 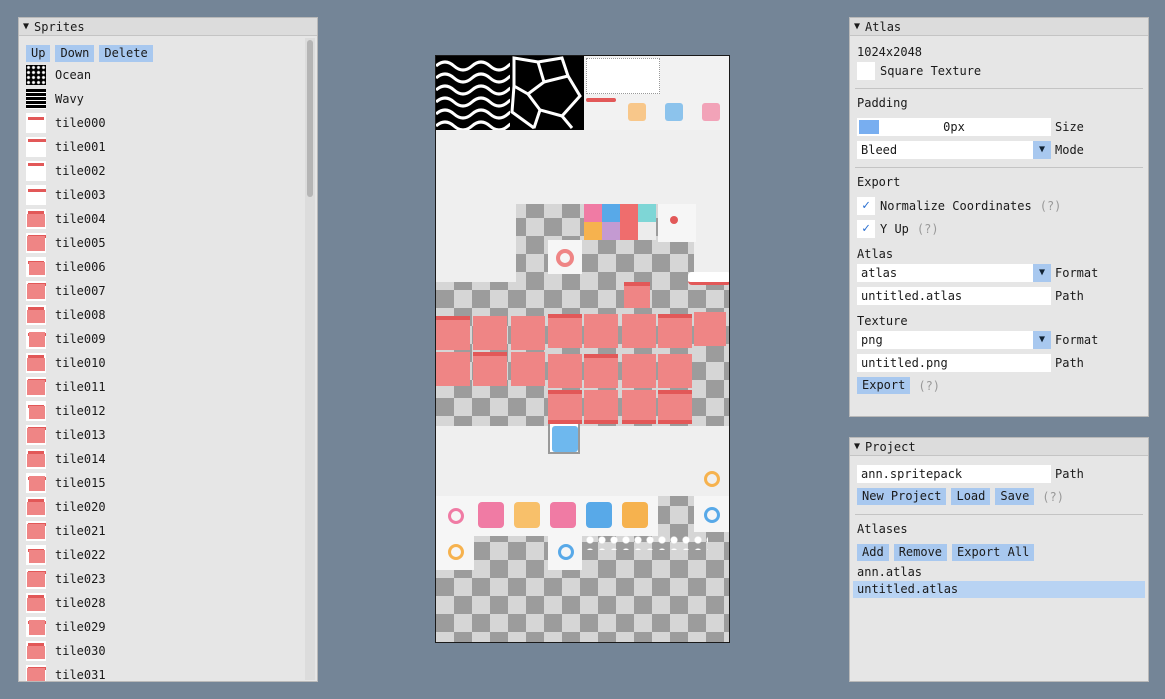 What do you see at coordinates (161, 267) in the screenshot?
I see `sprite-list-item: tile006` at bounding box center [161, 267].